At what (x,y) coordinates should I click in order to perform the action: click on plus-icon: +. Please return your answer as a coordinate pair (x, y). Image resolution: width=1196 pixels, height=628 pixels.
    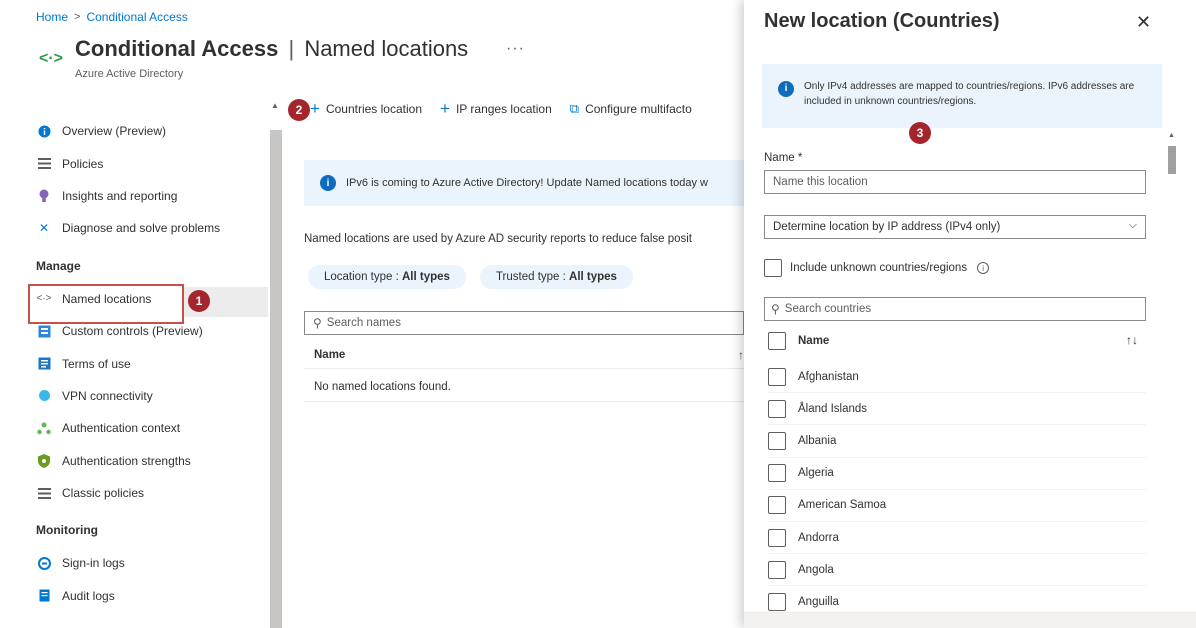
    Looking at the image, I should click on (445, 108).